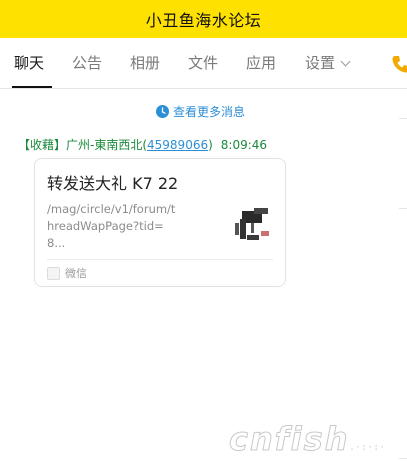 The width and height of the screenshot is (407, 461). Describe the element at coordinates (53, 273) in the screenshot. I see `wechat-icon` at that location.